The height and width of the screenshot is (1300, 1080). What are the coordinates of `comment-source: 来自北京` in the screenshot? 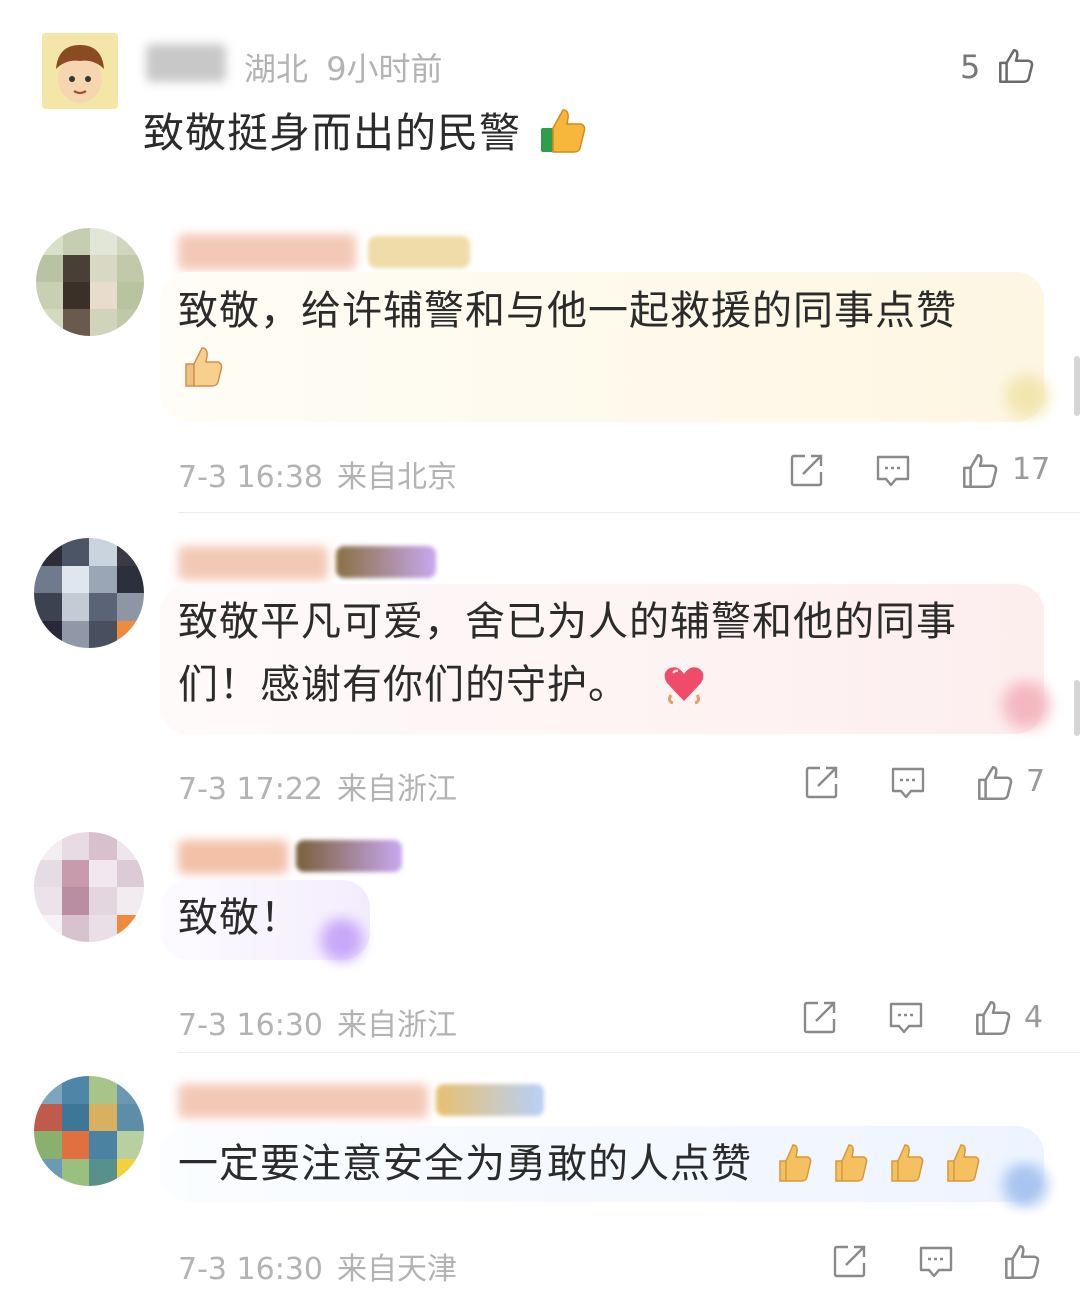 It's located at (397, 477).